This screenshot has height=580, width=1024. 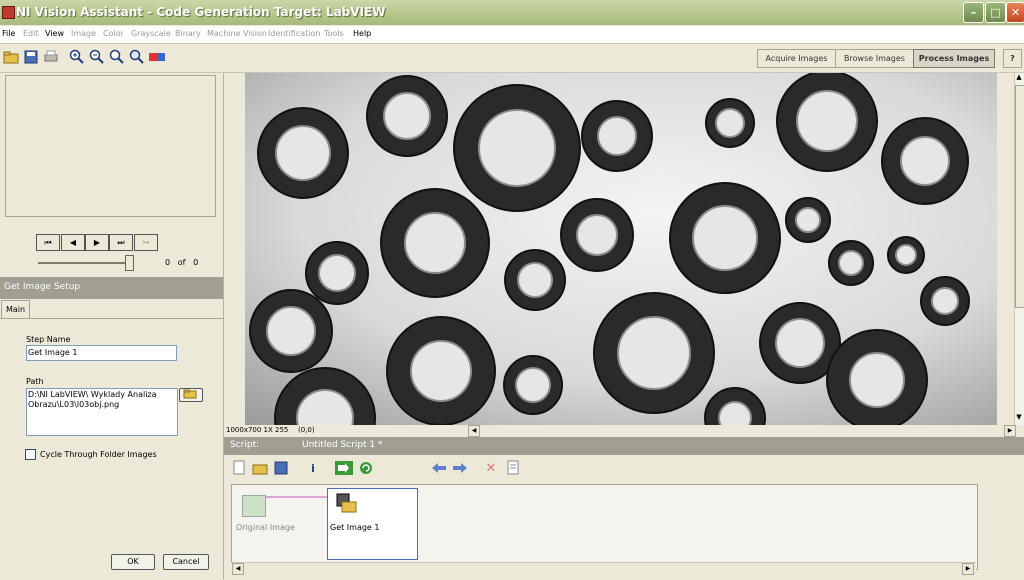 I want to click on maximize-button: □, so click(x=995, y=12).